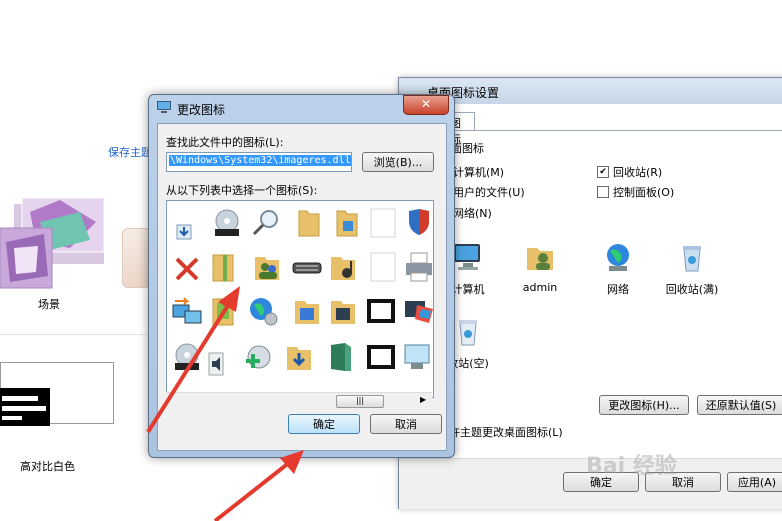 The image size is (782, 521). I want to click on folder-zip-icon, so click(223, 311).